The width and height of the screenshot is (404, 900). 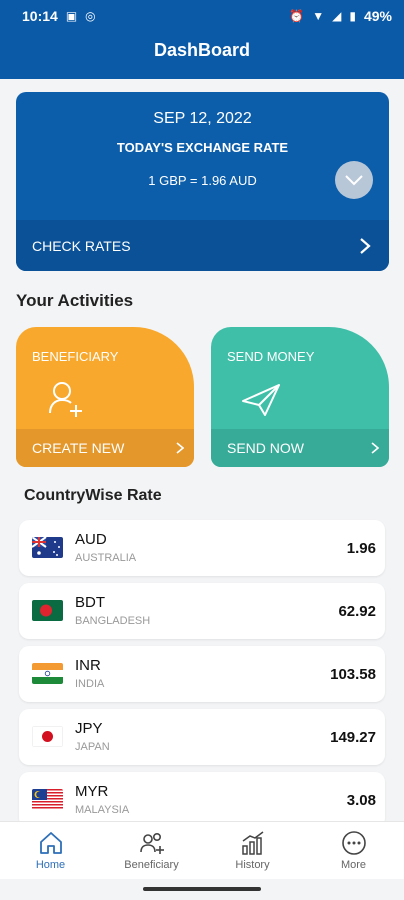 I want to click on expand-rate-button, so click(x=354, y=180).